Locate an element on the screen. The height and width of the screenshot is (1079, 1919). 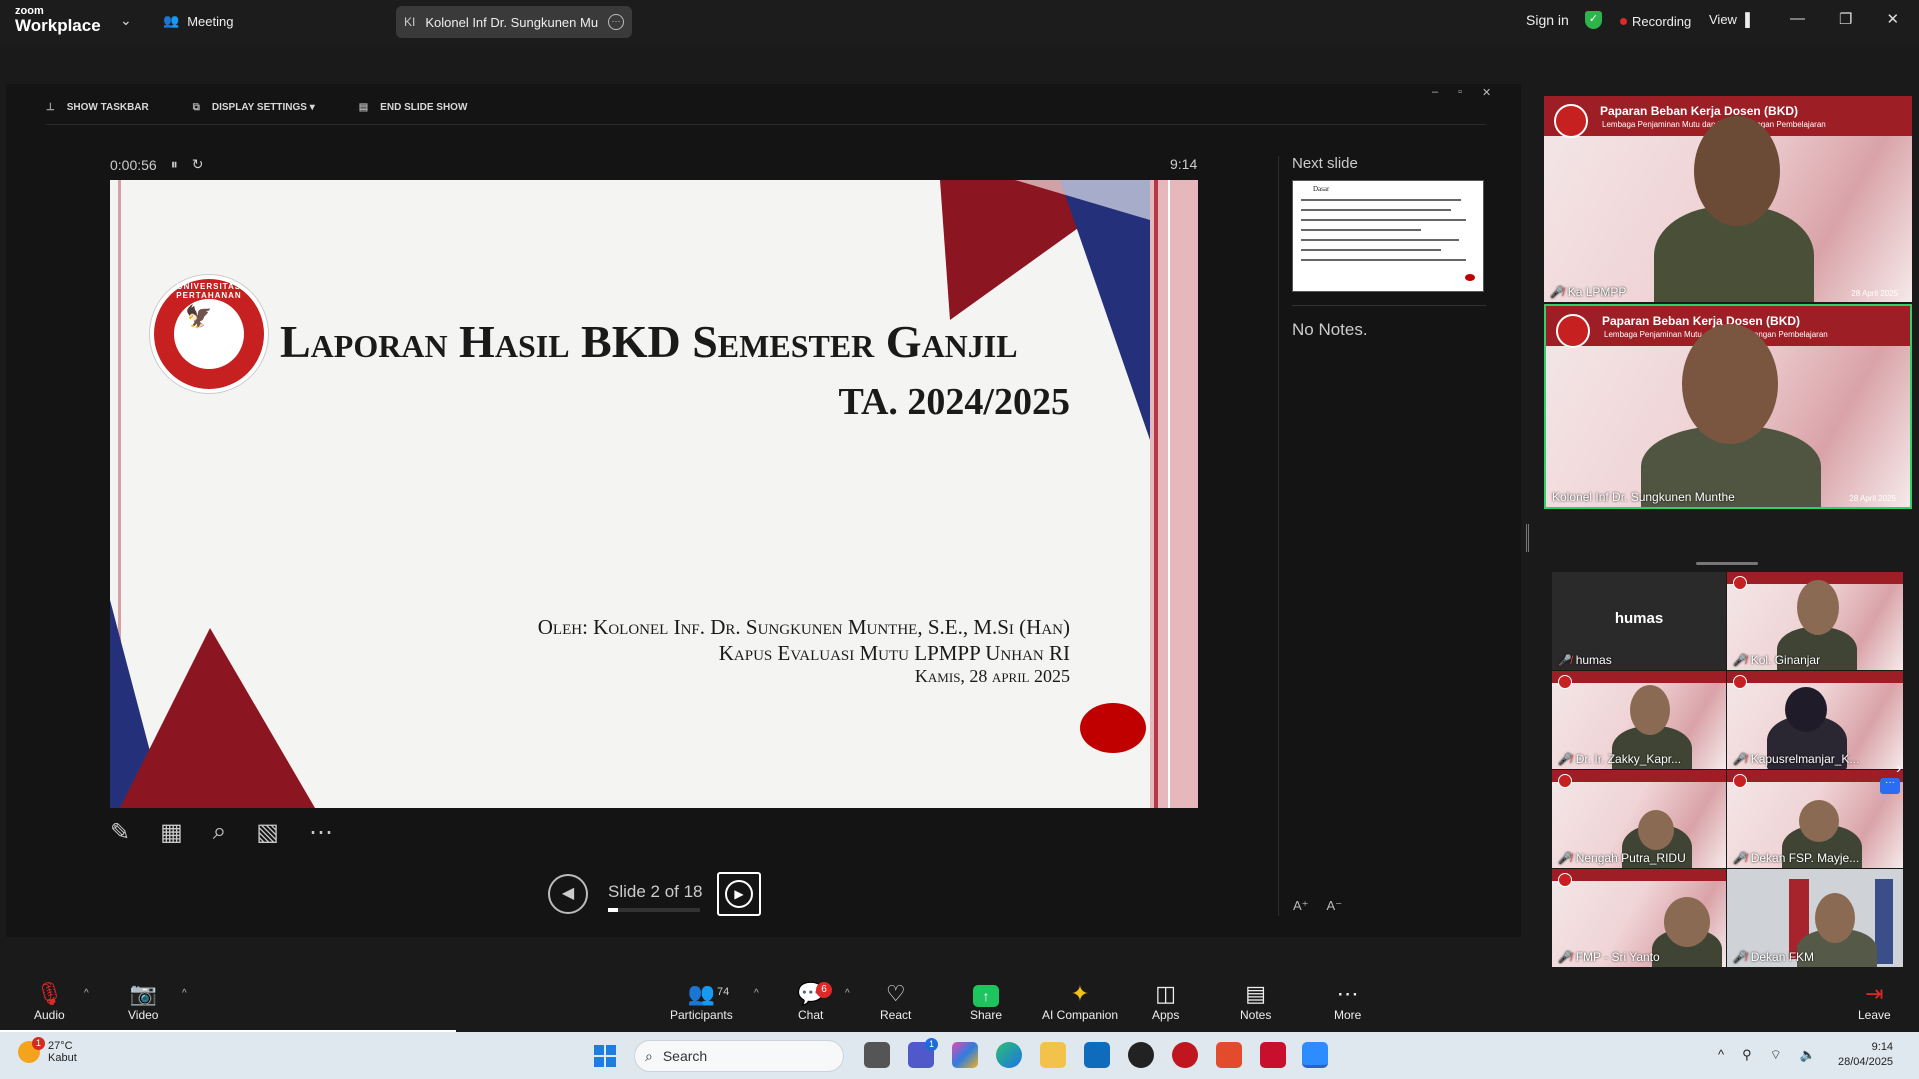
zoom-icon: ⌕ is located at coordinates (219, 832).